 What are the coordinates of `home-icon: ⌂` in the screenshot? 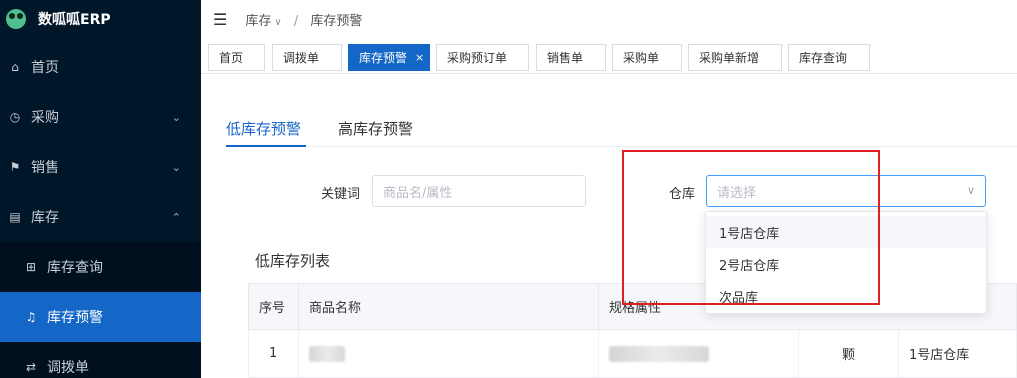 It's located at (15, 67).